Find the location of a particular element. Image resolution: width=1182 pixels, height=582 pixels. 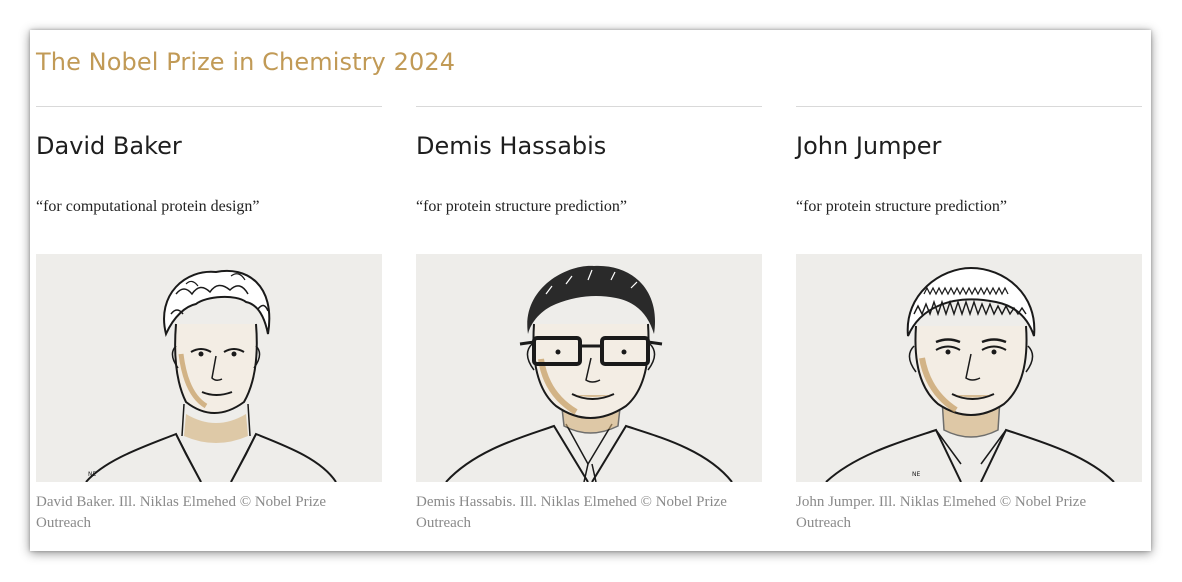

laureate-portrait is located at coordinates (589, 368).